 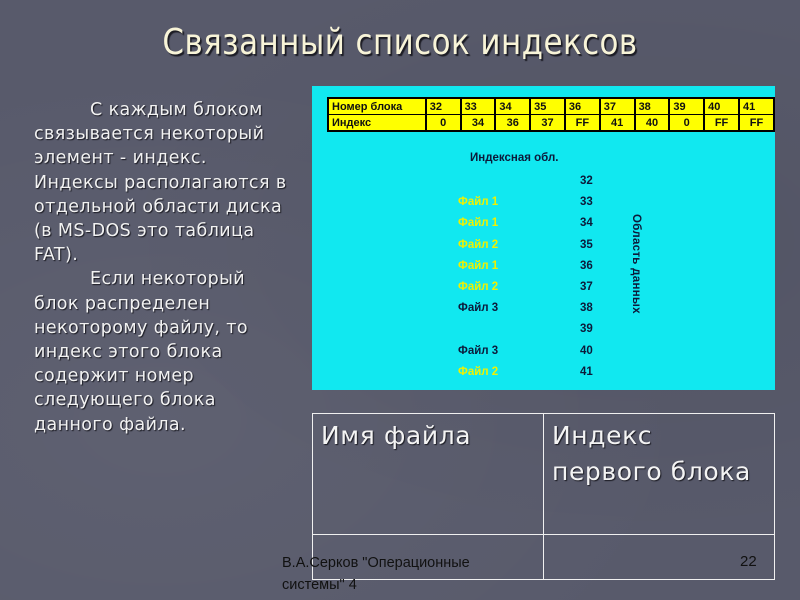 I want to click on column-header-first-block-index: Индекс первого блока, so click(x=659, y=474).